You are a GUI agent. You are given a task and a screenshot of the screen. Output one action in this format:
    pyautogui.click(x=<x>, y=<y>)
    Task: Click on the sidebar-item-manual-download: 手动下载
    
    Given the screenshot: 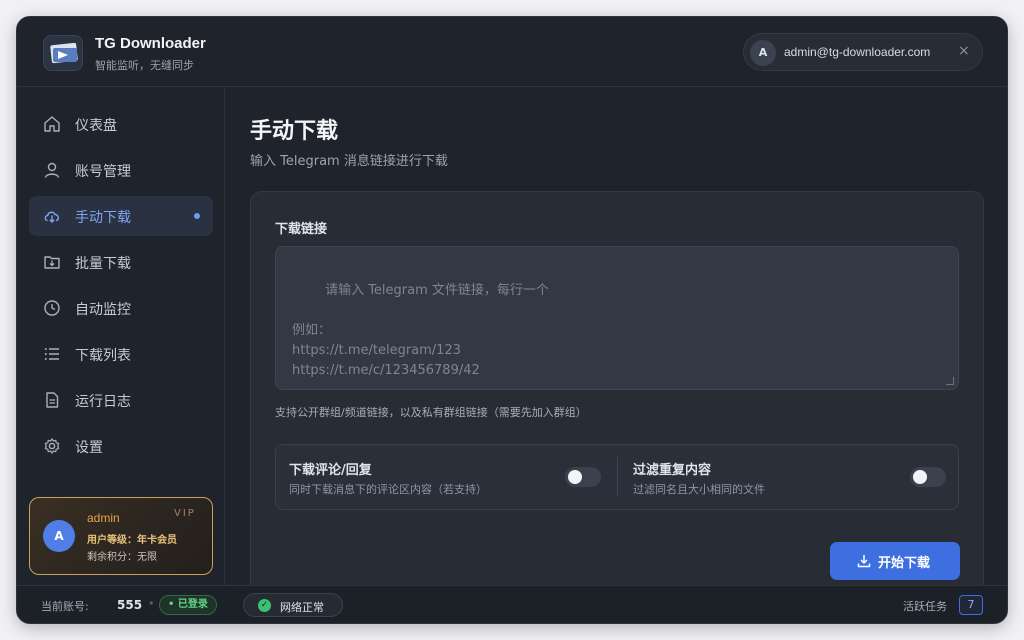 What is the action you would take?
    pyautogui.click(x=121, y=216)
    